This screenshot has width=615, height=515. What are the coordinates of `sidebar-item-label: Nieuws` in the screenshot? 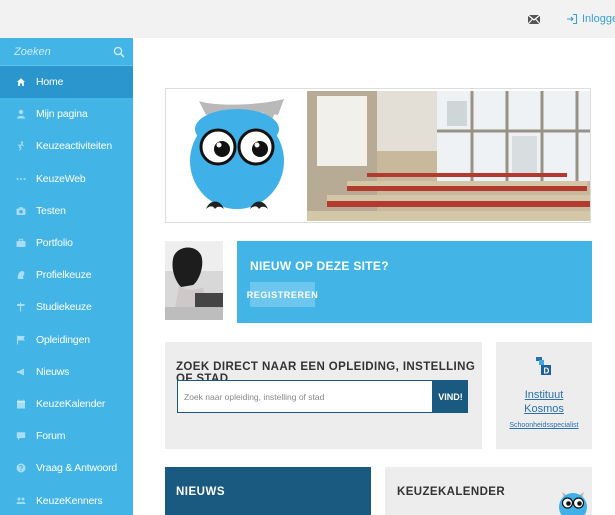 It's located at (53, 371).